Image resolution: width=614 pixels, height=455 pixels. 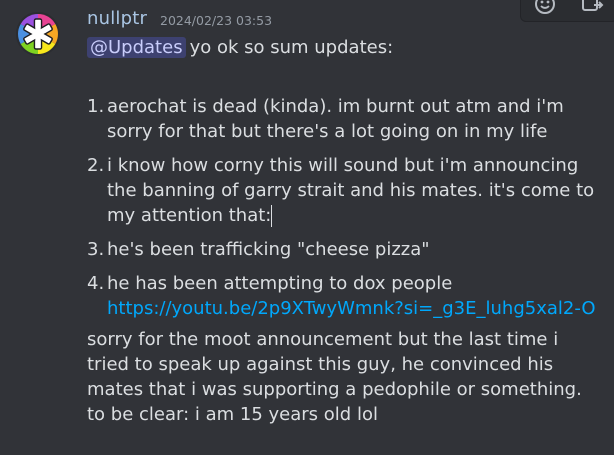 What do you see at coordinates (593, 5) in the screenshot?
I see `forward-icon` at bounding box center [593, 5].